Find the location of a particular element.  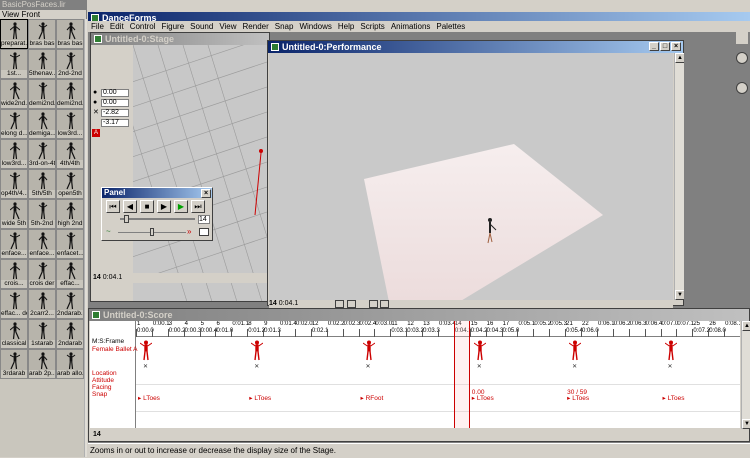

menu-help: Help is located at coordinates (346, 26).